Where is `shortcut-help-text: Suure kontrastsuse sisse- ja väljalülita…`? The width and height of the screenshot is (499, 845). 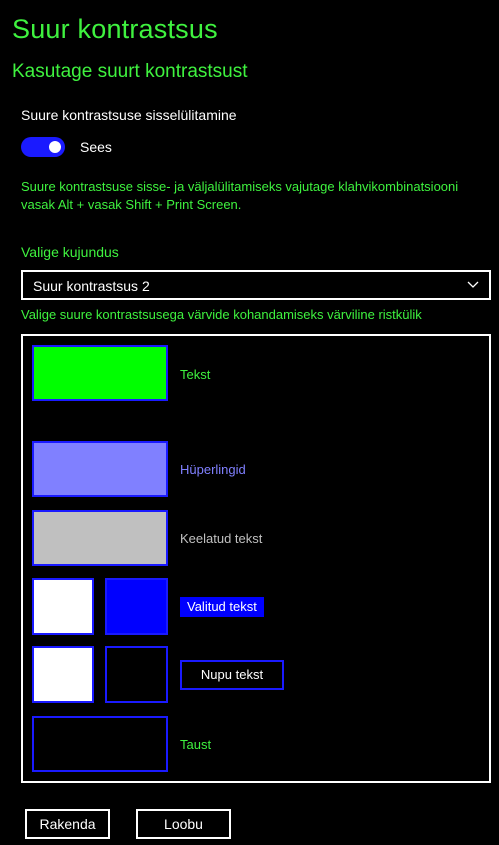 shortcut-help-text: Suure kontrastsuse sisse- ja väljalülita… is located at coordinates (240, 195).